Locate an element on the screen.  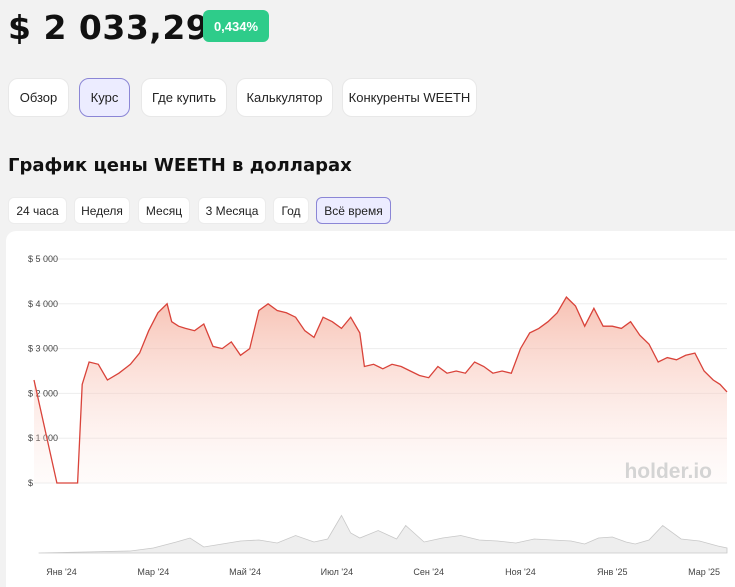
period-week: Неделя is located at coordinates (102, 210).